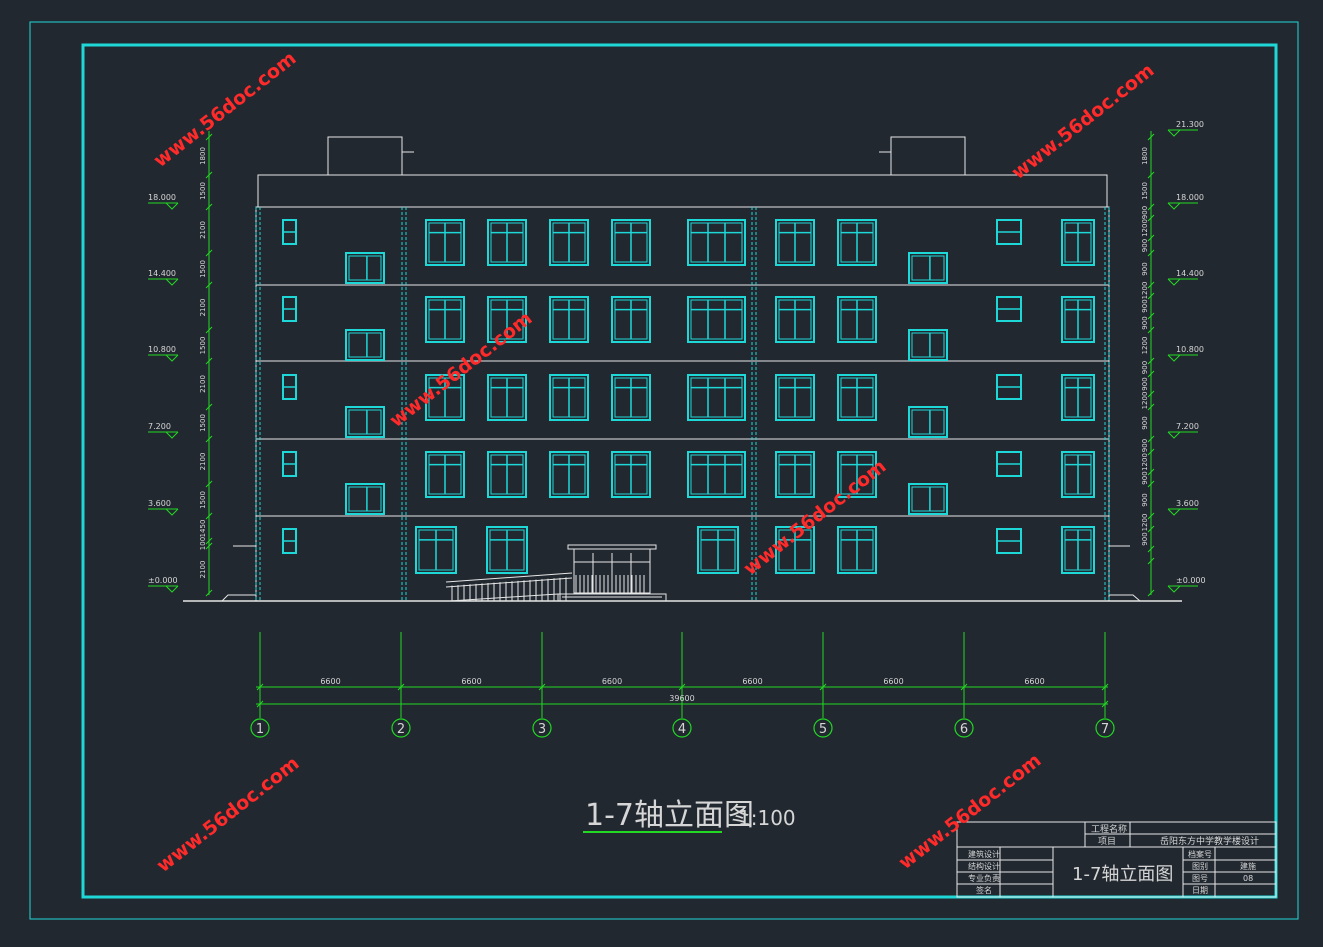 The width and height of the screenshot is (1323, 947). I want to click on tb-drawing-name: 1-7轴立面图, so click(1122, 874).